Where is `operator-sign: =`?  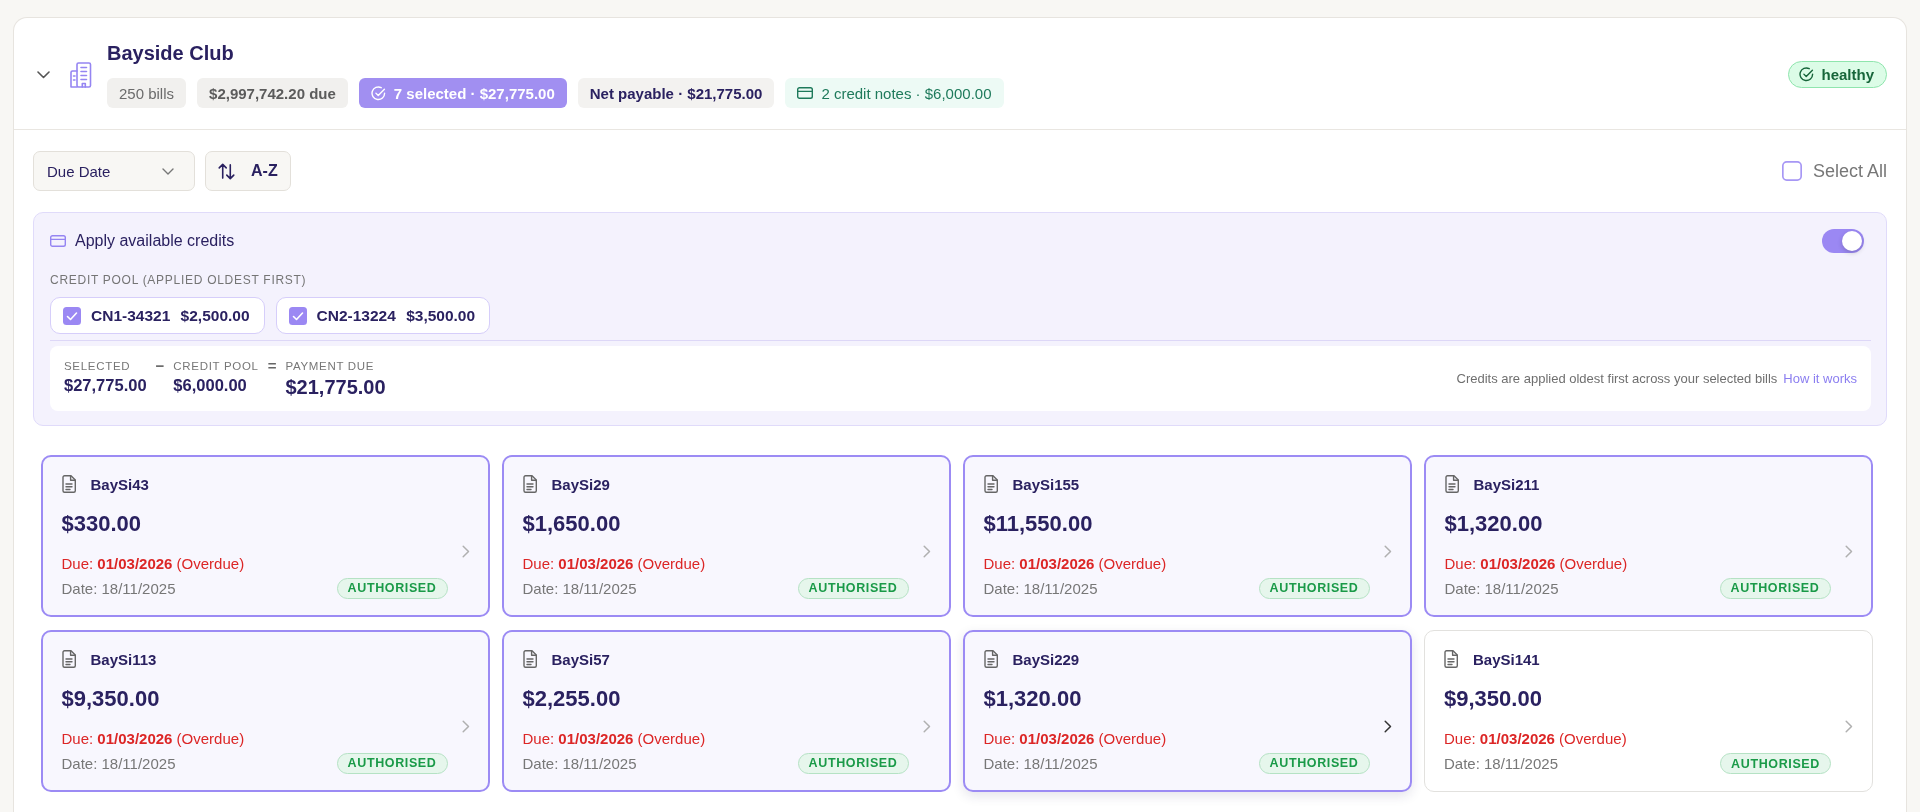 operator-sign: = is located at coordinates (272, 365).